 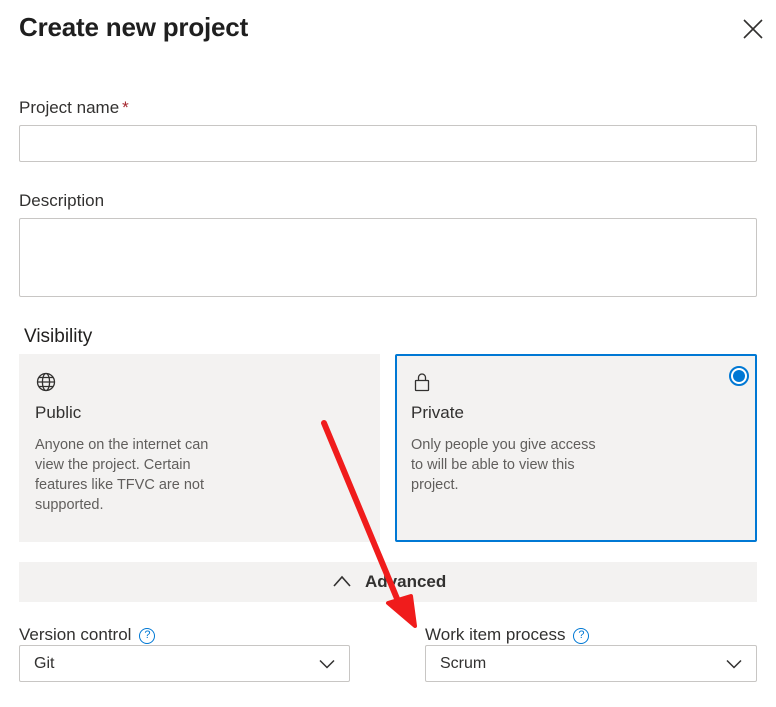 I want to click on visibility-label: Visibility, so click(x=58, y=336).